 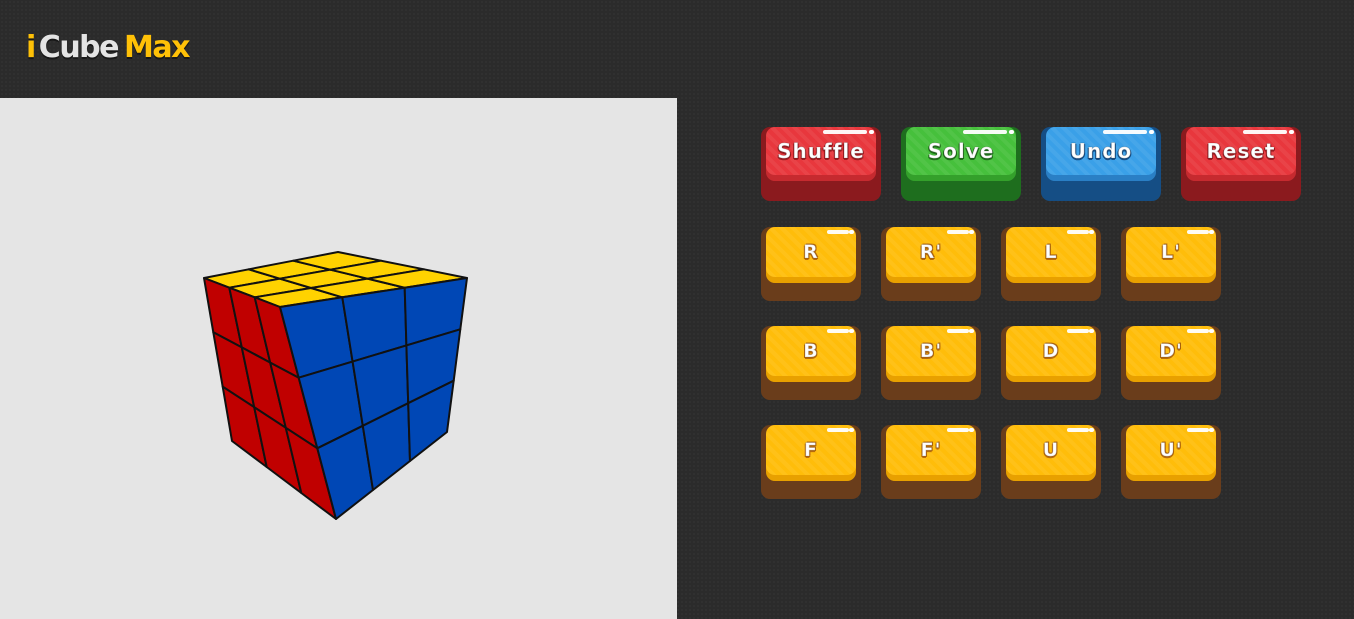 I want to click on solve-button: Solve, so click(x=961, y=164).